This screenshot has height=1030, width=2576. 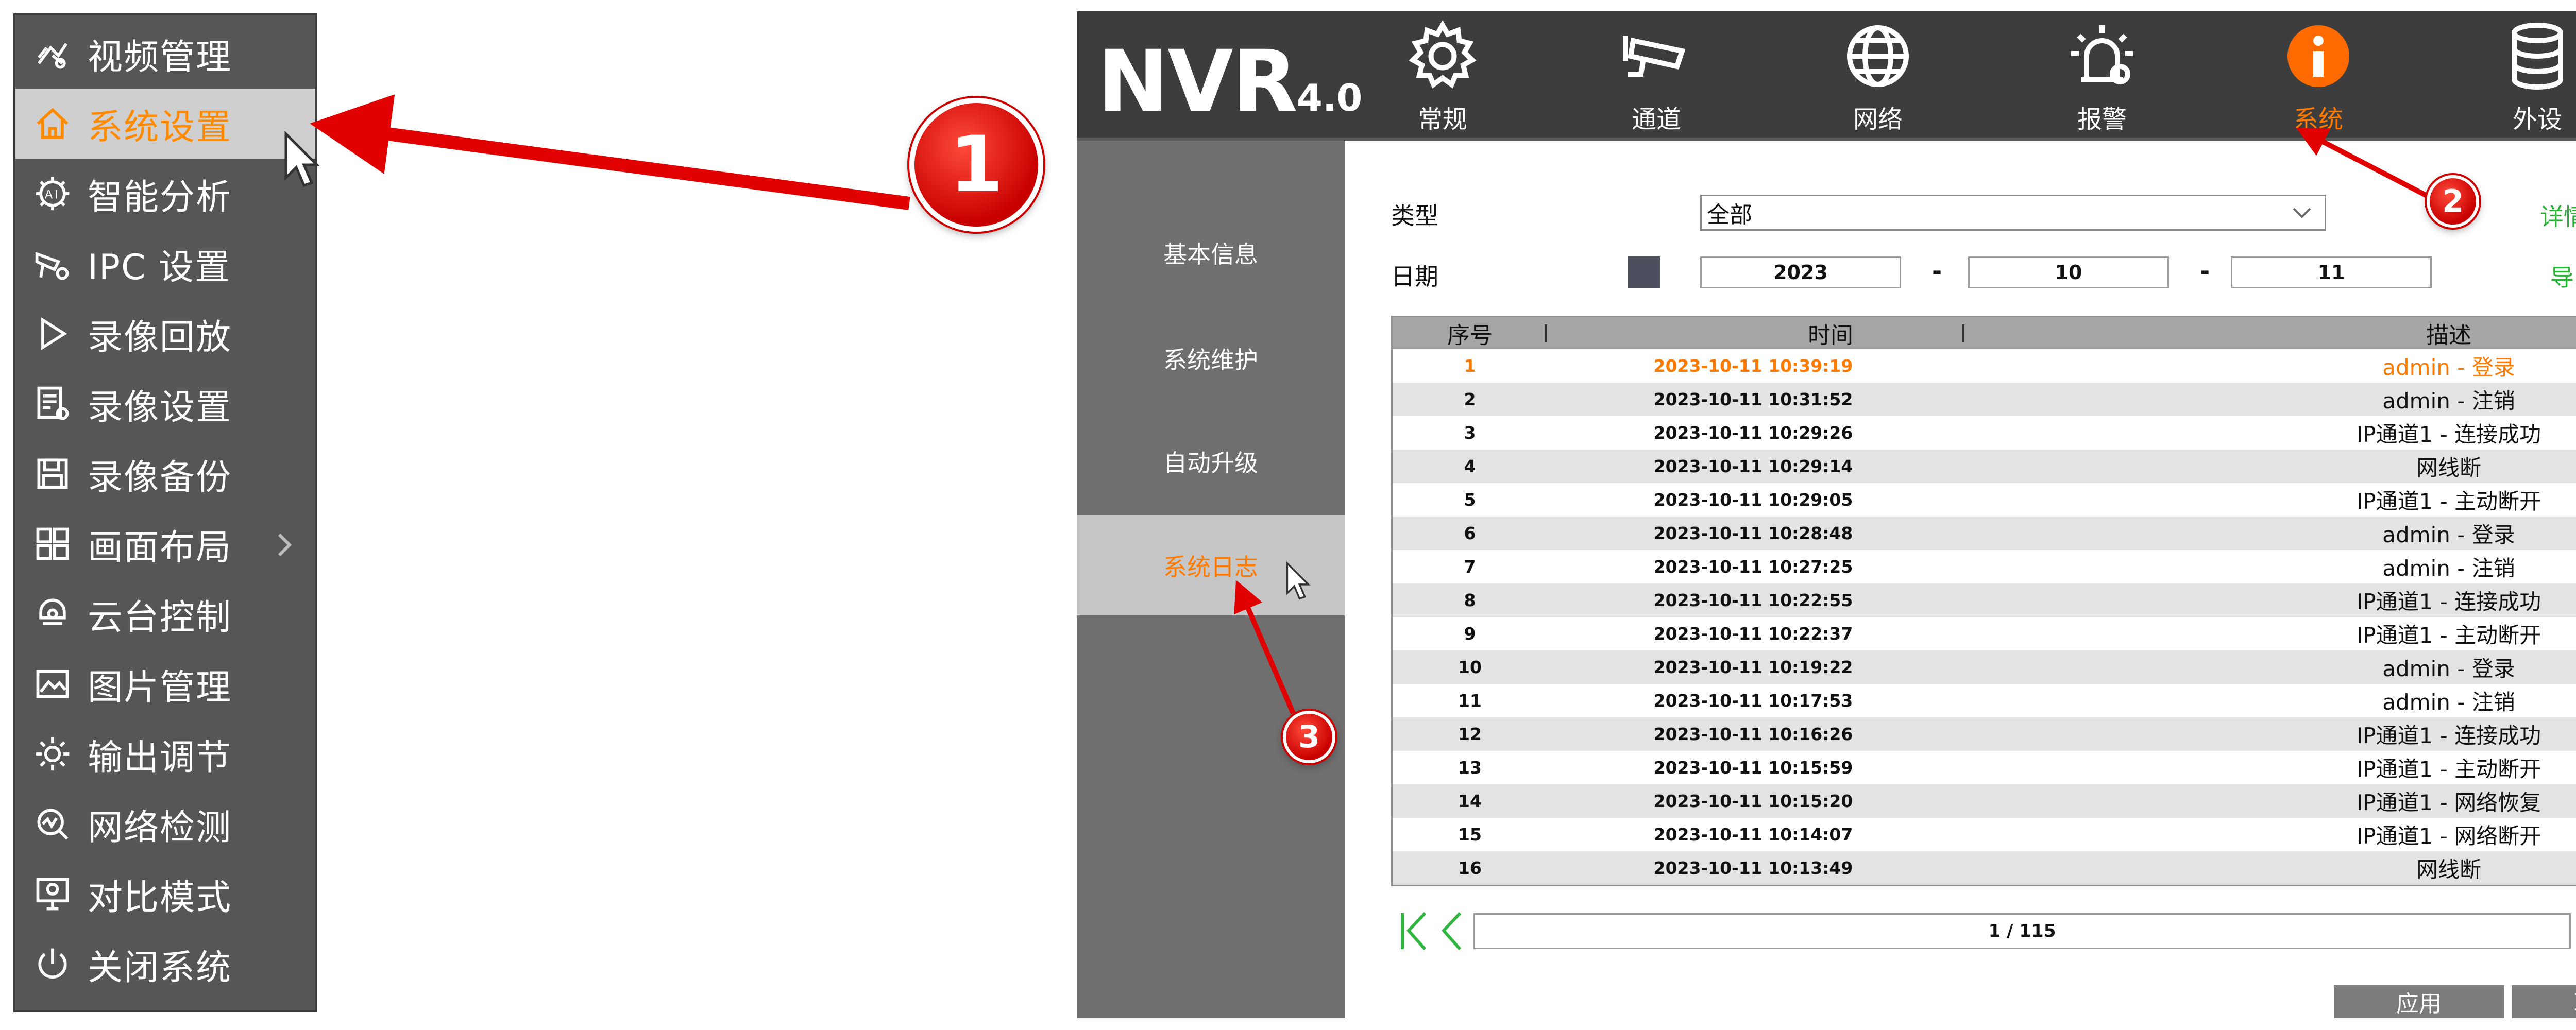 I want to click on tab-peripherals: 外设, so click(x=2522, y=75).